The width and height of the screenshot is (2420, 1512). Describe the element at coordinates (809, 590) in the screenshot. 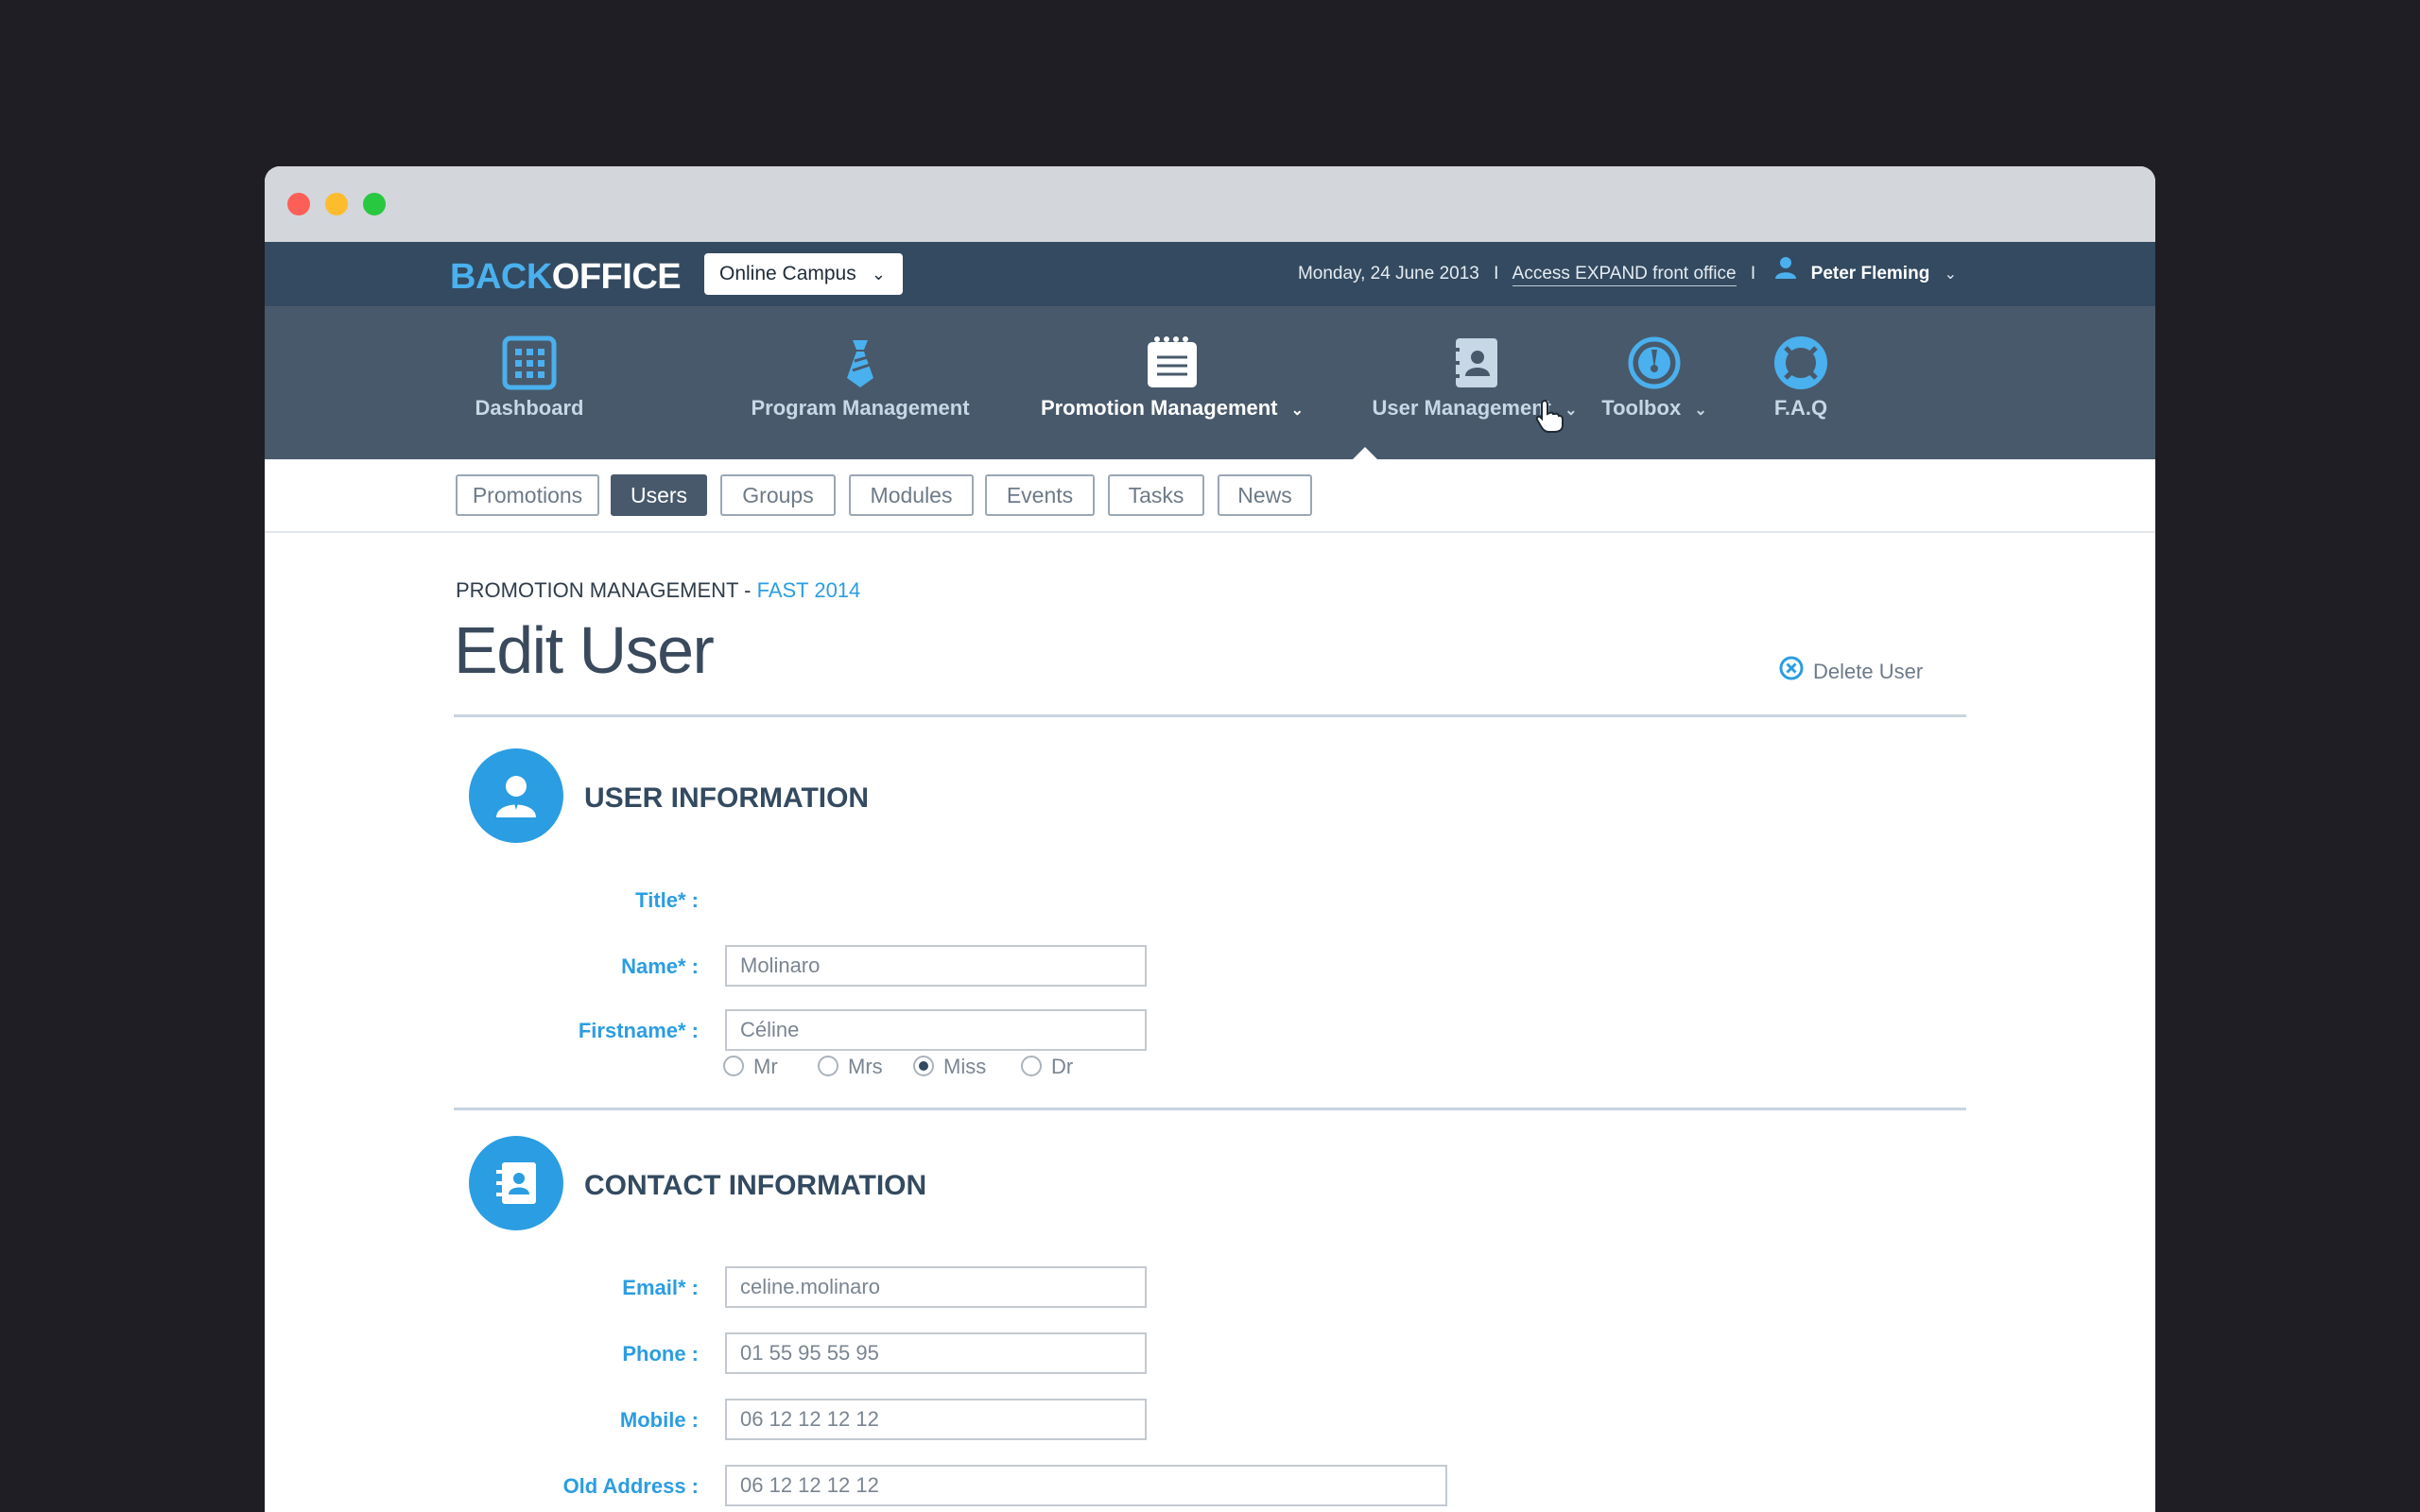

I see `breadcrumb-promotion-link: FAST 2014` at that location.